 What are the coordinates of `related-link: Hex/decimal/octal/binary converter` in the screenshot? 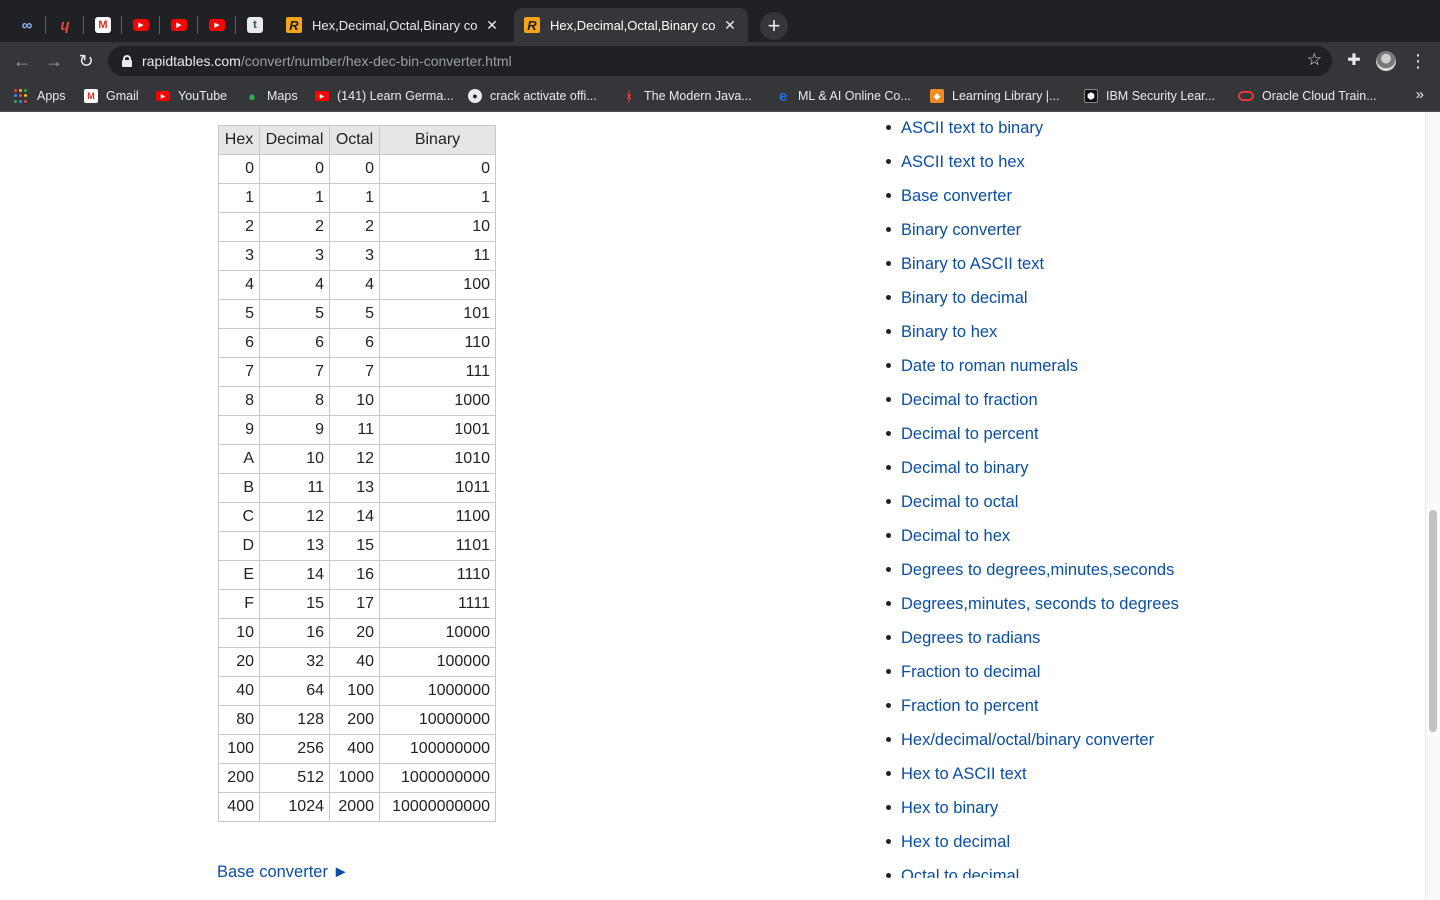 It's located at (1033, 740).